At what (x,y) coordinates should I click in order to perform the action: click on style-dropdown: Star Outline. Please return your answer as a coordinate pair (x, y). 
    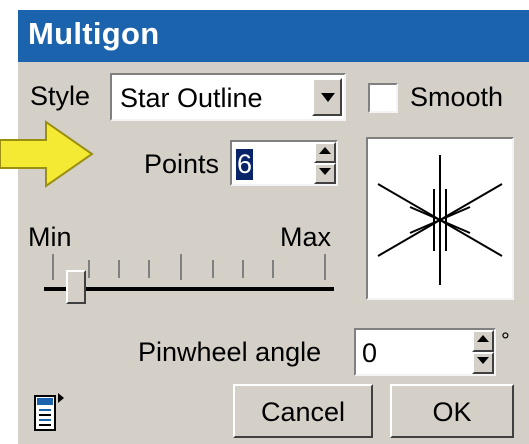
    Looking at the image, I should click on (228, 97).